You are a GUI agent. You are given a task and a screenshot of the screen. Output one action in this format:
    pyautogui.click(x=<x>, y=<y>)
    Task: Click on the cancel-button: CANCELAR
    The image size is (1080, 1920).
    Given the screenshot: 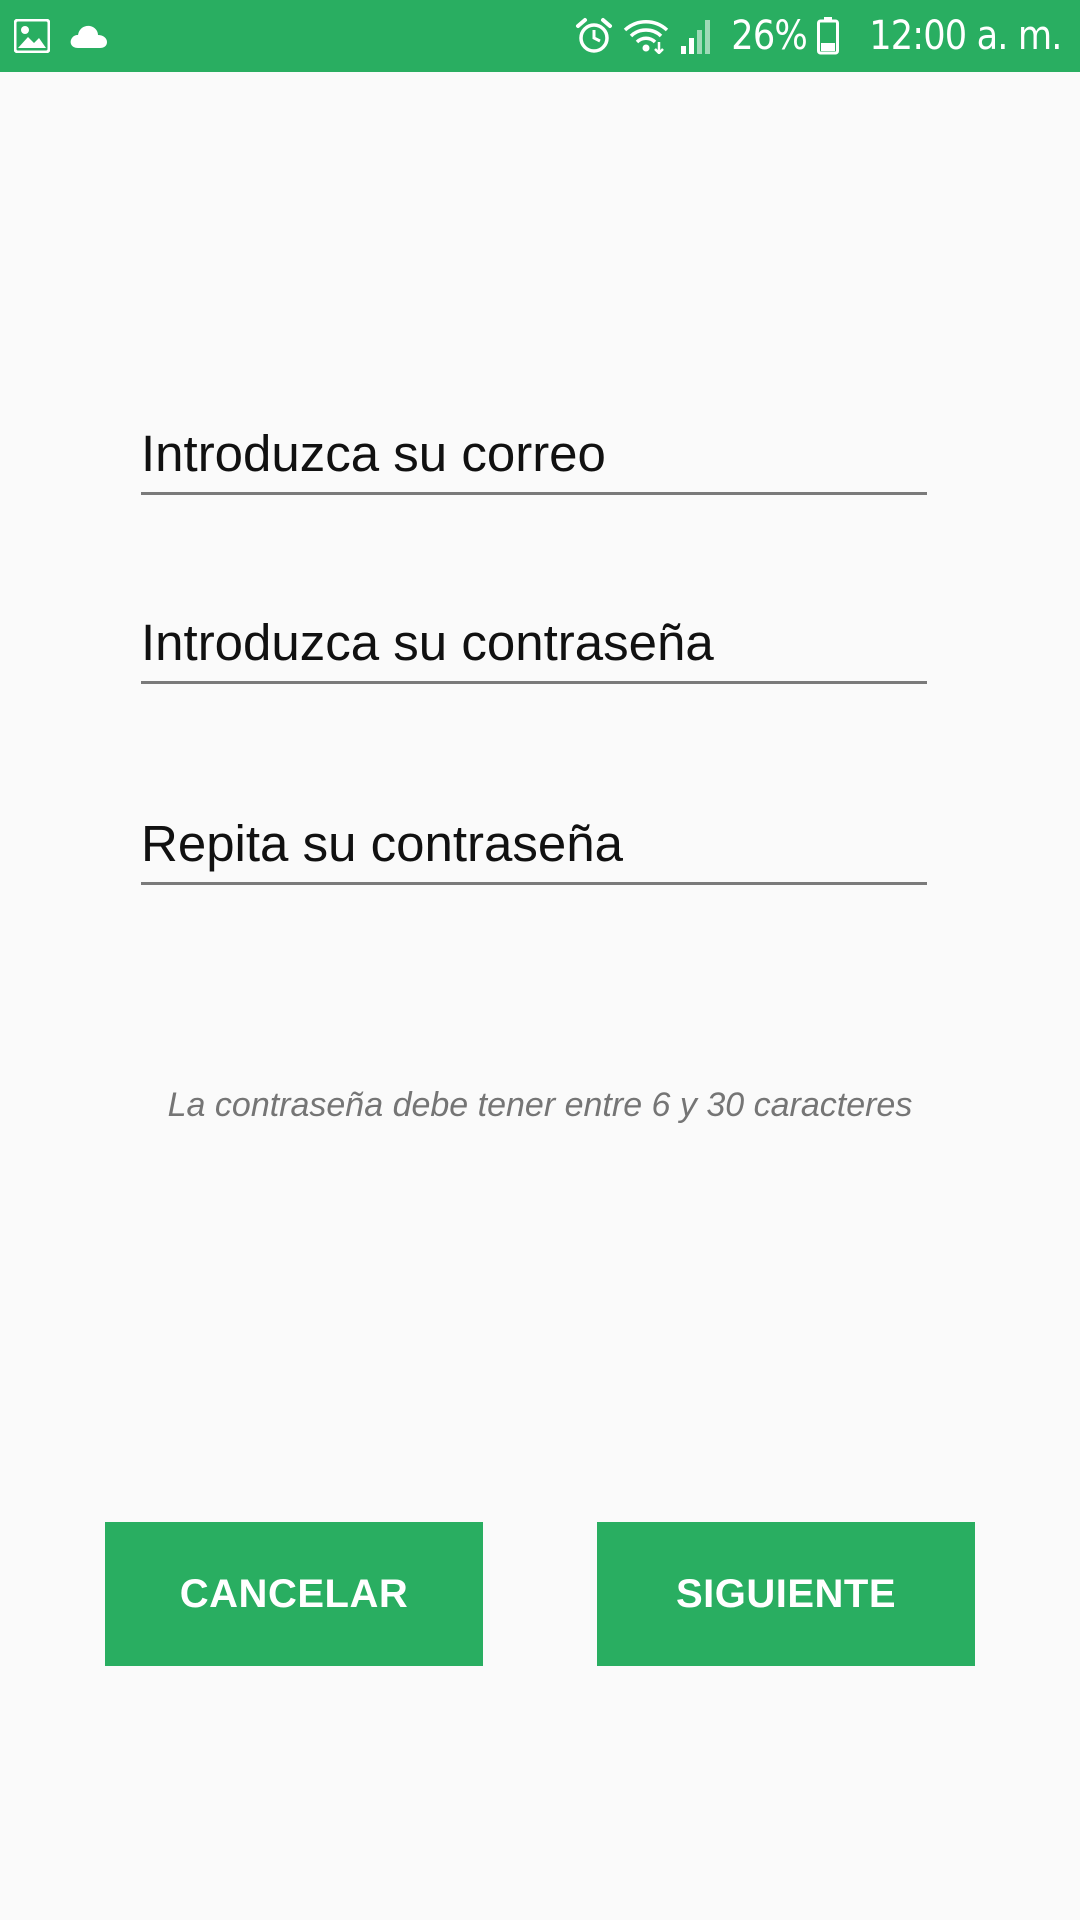 What is the action you would take?
    pyautogui.click(x=294, y=1594)
    